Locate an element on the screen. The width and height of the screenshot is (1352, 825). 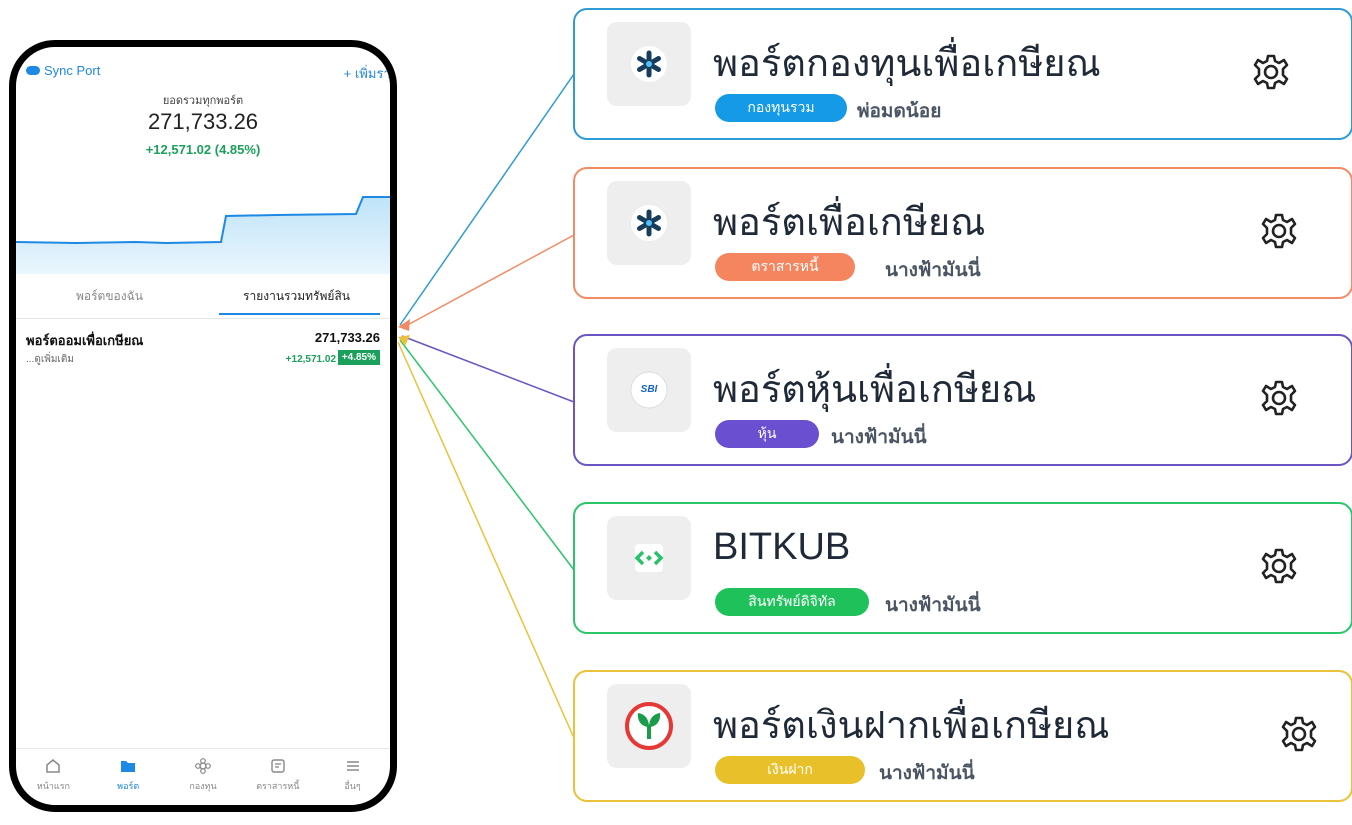
nav-home-label: หน้าแรก is located at coordinates (53, 786).